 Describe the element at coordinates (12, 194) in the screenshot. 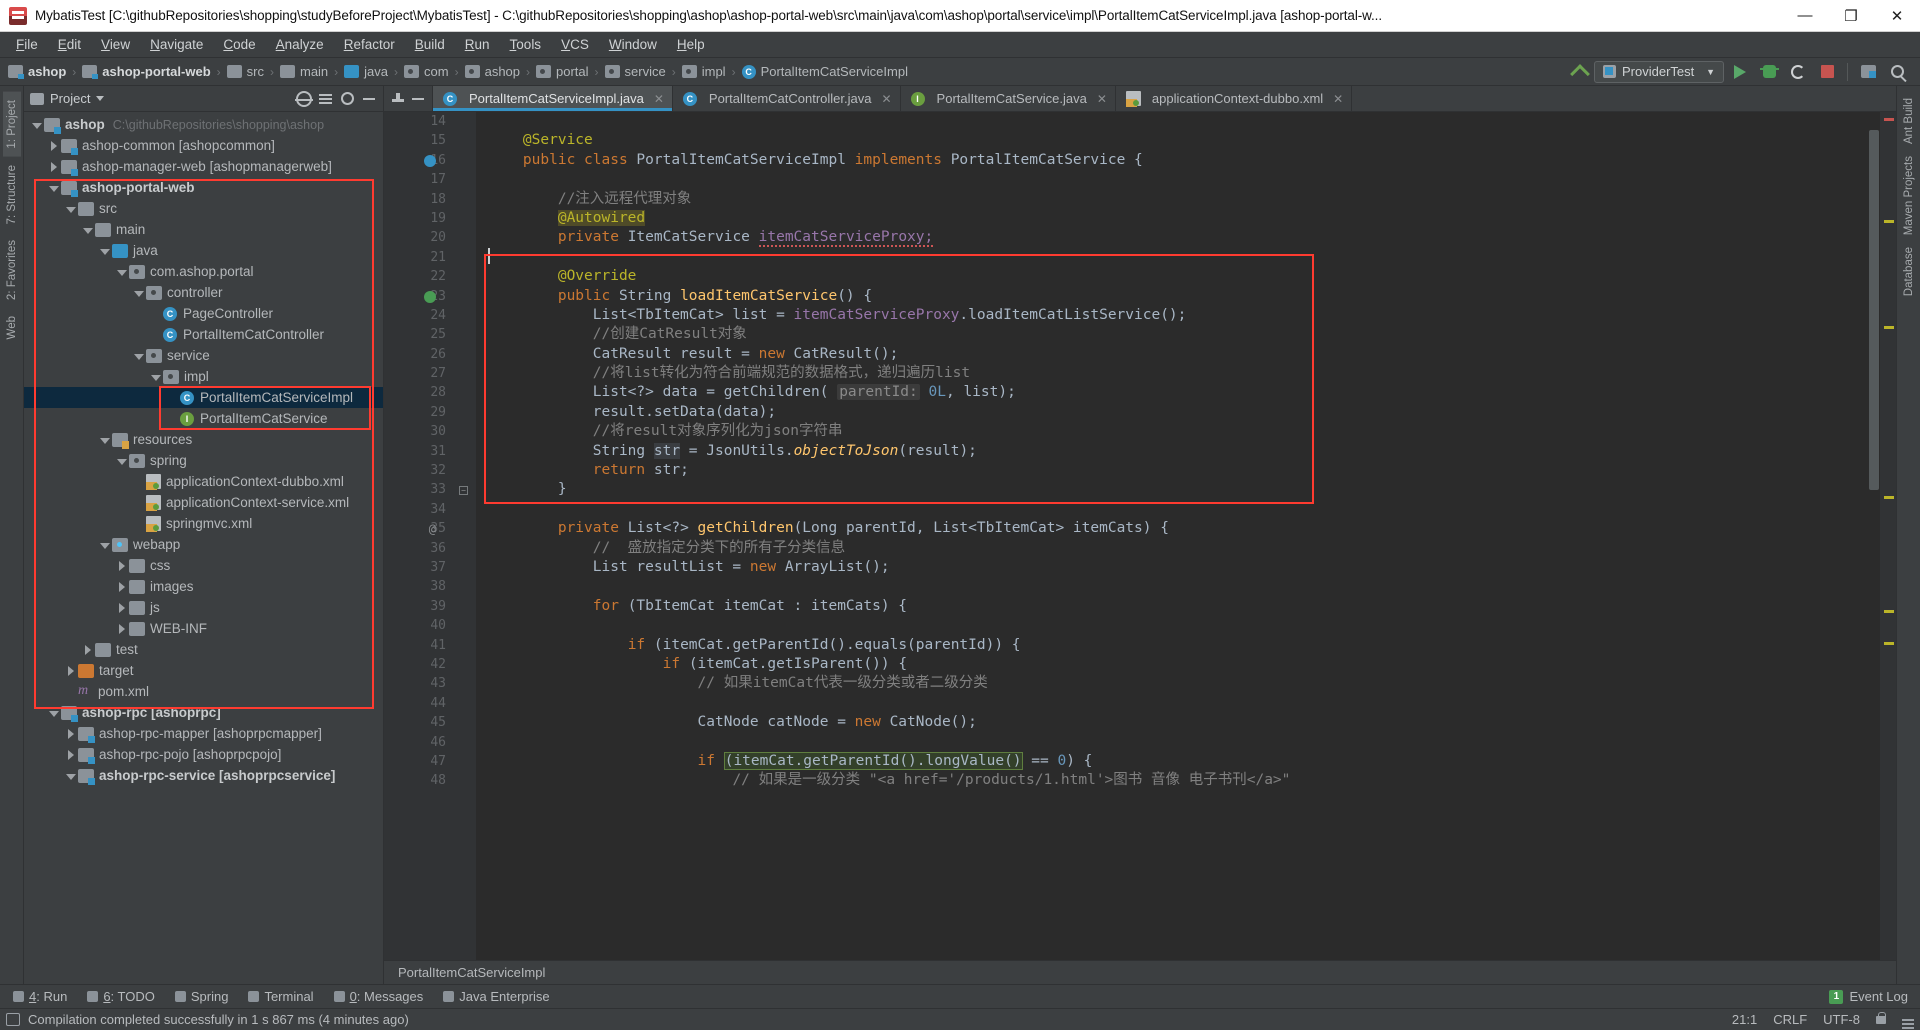

I see `tool-tab-7-structure: 7: Structure` at that location.